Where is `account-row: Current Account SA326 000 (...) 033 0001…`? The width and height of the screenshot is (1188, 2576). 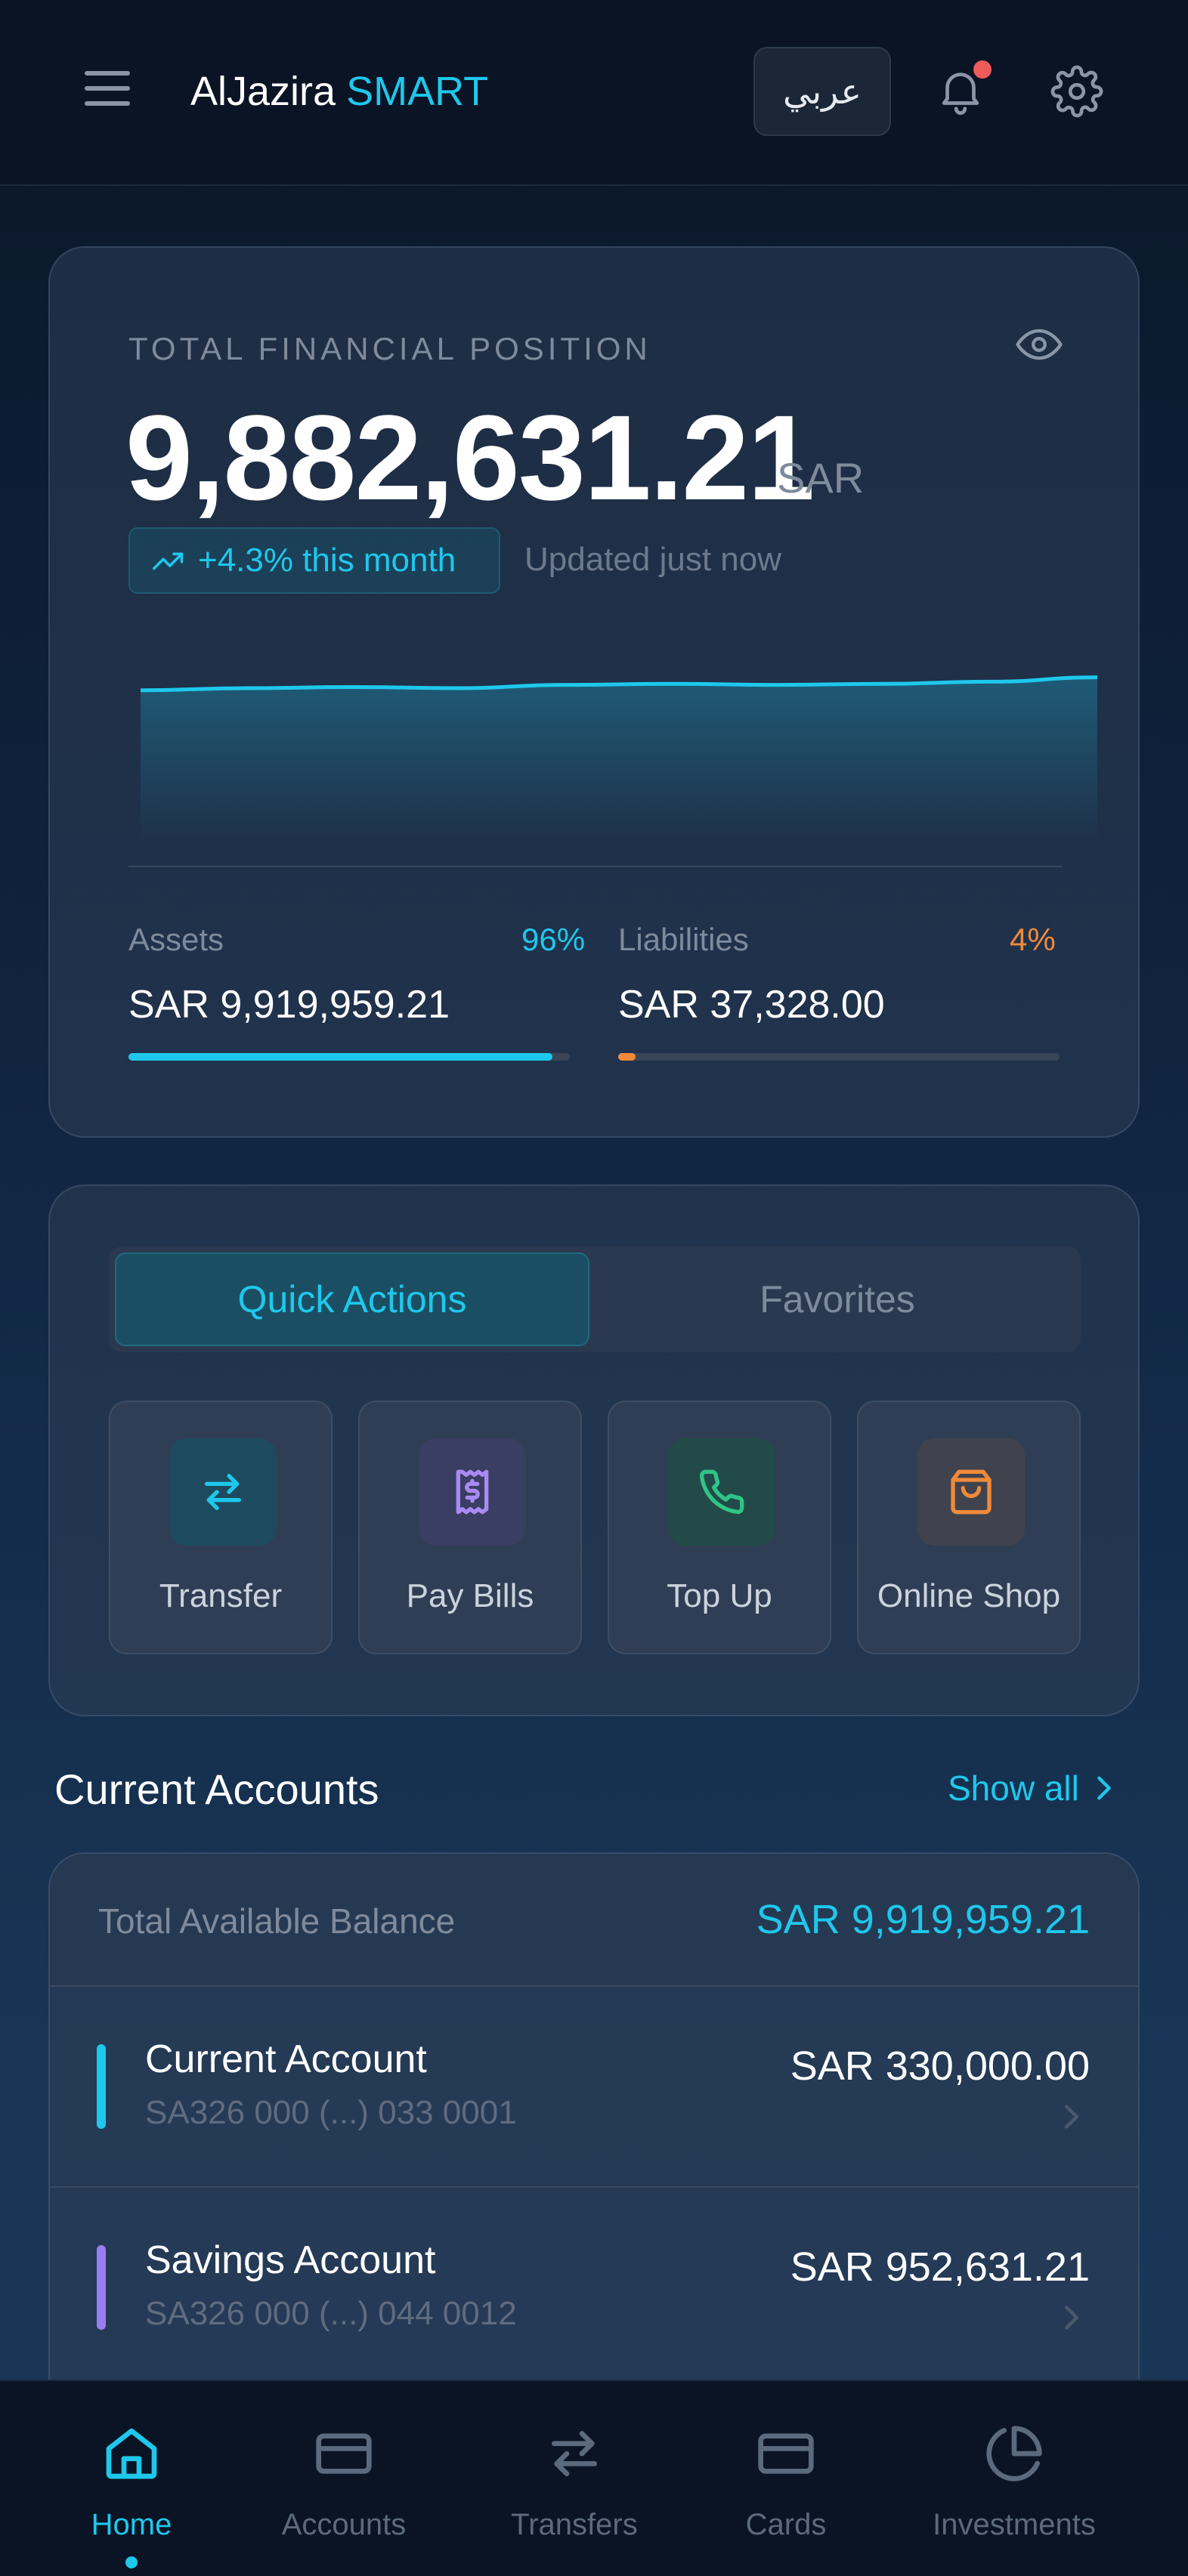
account-row: Current Account SA326 000 (...) 033 0001… is located at coordinates (594, 2087).